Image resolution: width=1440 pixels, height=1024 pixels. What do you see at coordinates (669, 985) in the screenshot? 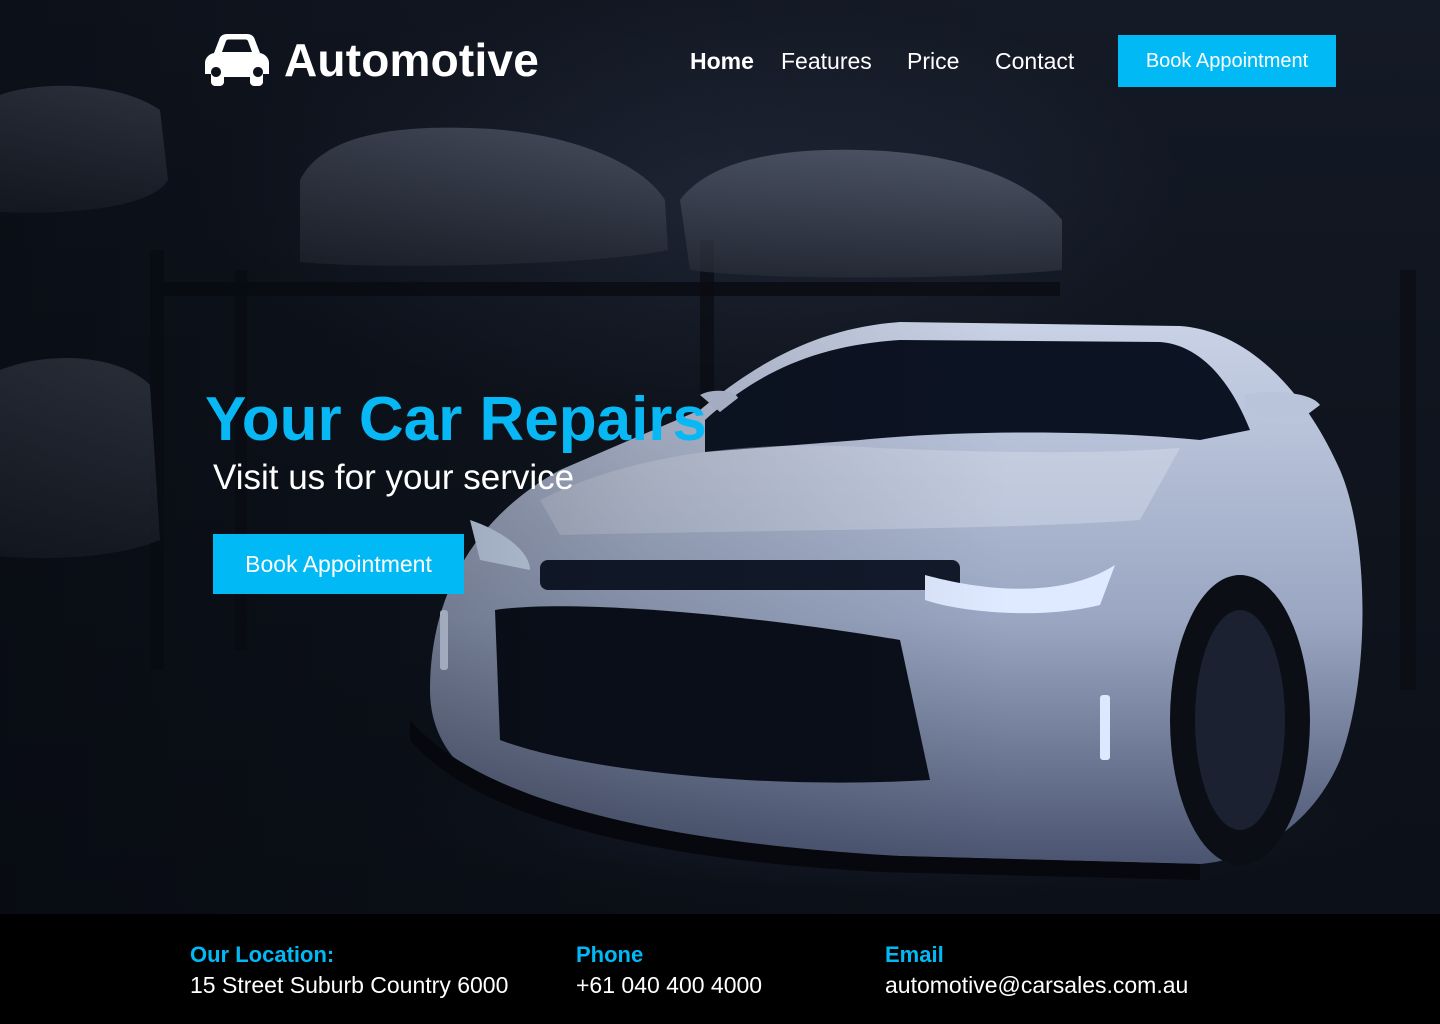
I see `phone-value: +61 040 400 4000` at bounding box center [669, 985].